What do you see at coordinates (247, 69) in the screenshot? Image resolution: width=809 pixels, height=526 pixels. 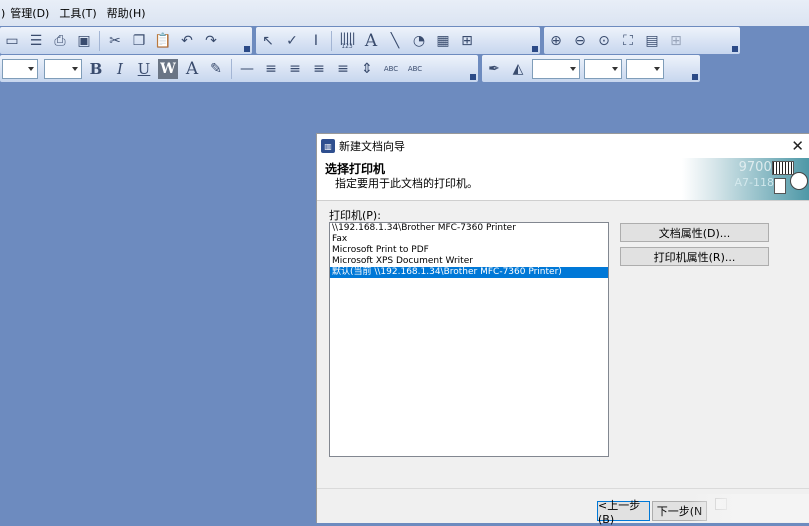 I see `horizontal-line-icon: —` at bounding box center [247, 69].